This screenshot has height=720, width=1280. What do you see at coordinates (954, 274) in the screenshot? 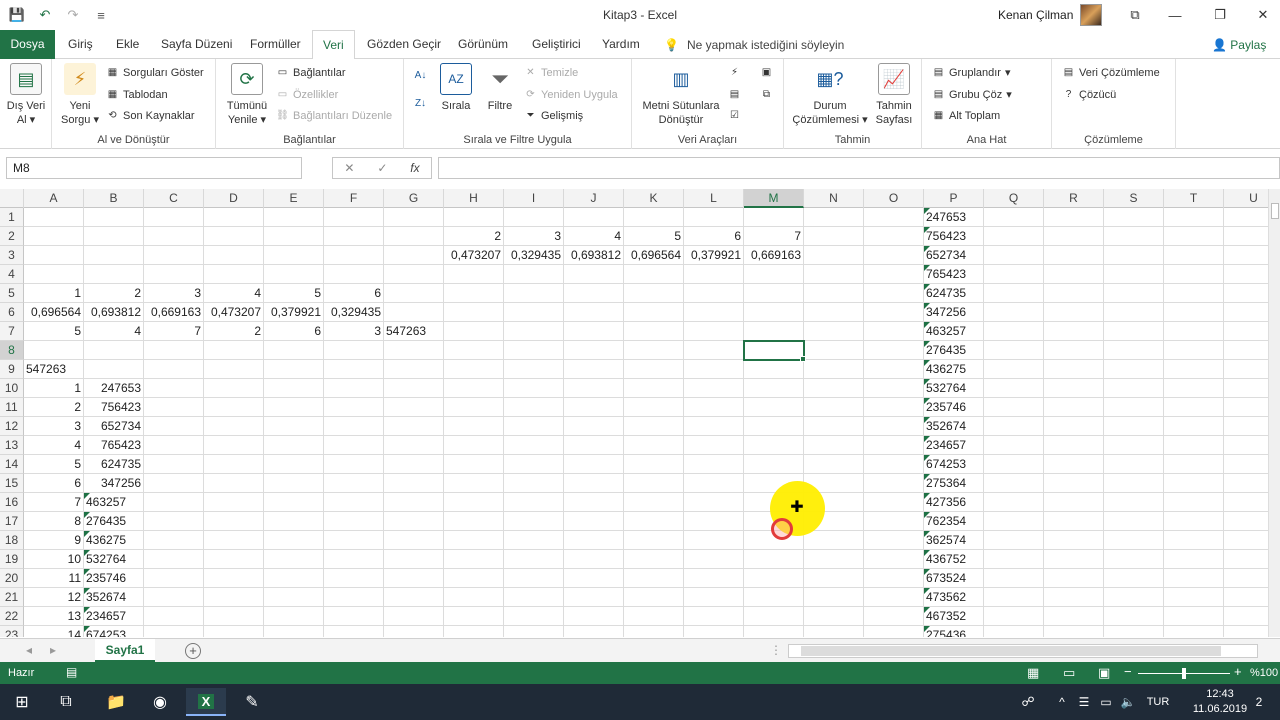
I see `cell-p4: 765423` at bounding box center [954, 274].